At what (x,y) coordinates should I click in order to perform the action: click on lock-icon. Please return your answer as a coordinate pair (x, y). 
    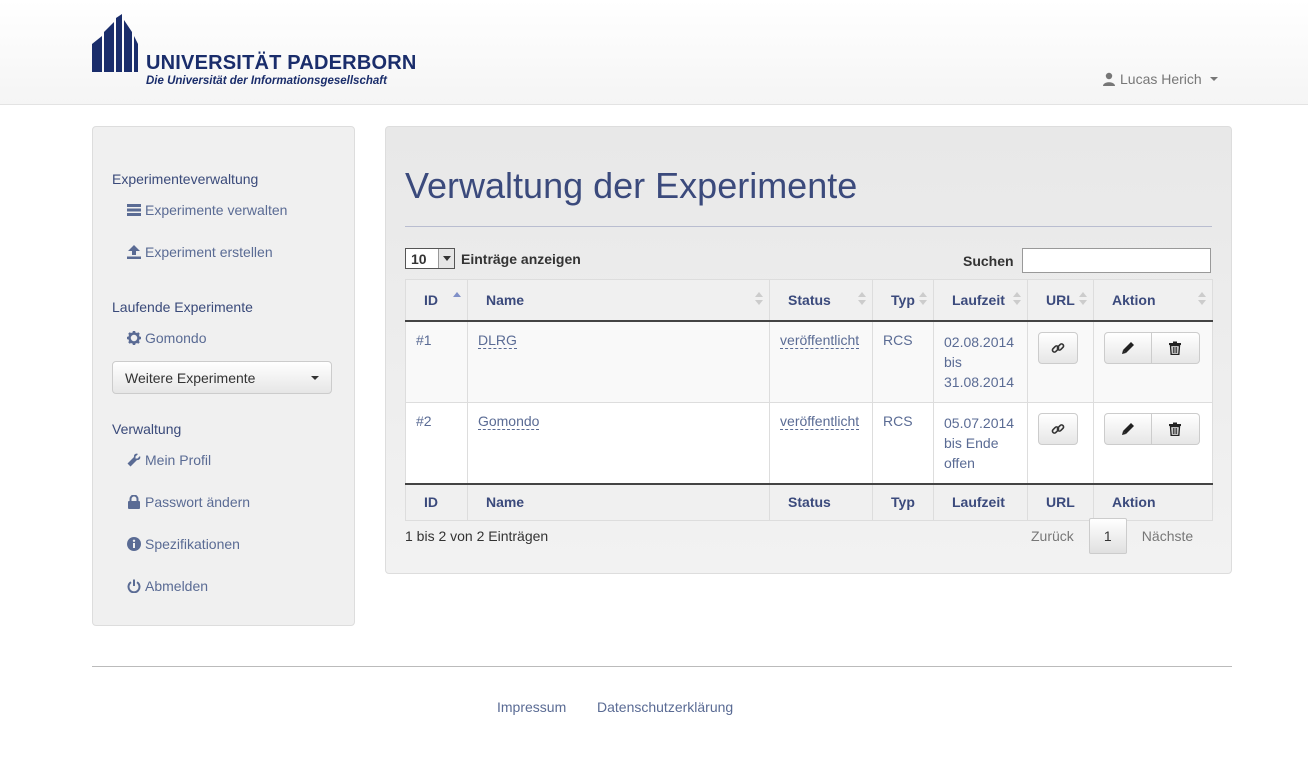
    Looking at the image, I should click on (134, 502).